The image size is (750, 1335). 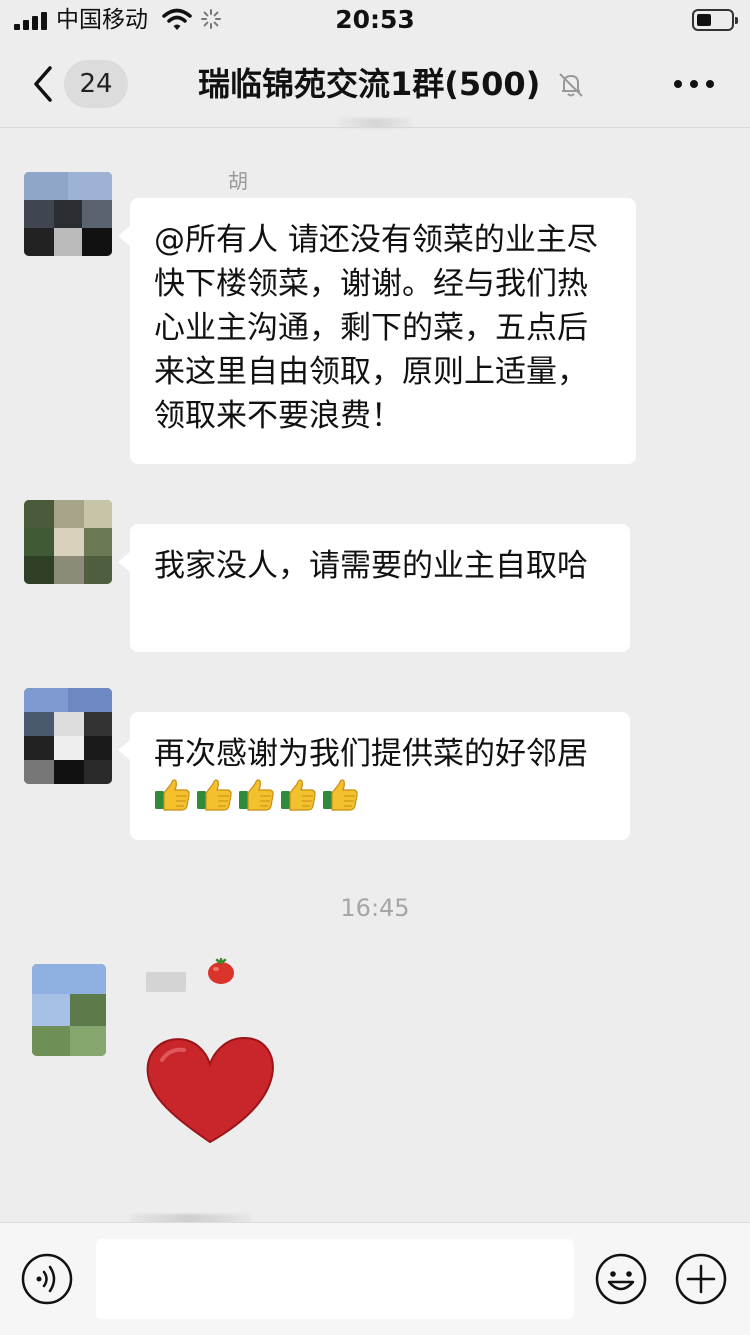 I want to click on message-input, so click(x=335, y=1279).